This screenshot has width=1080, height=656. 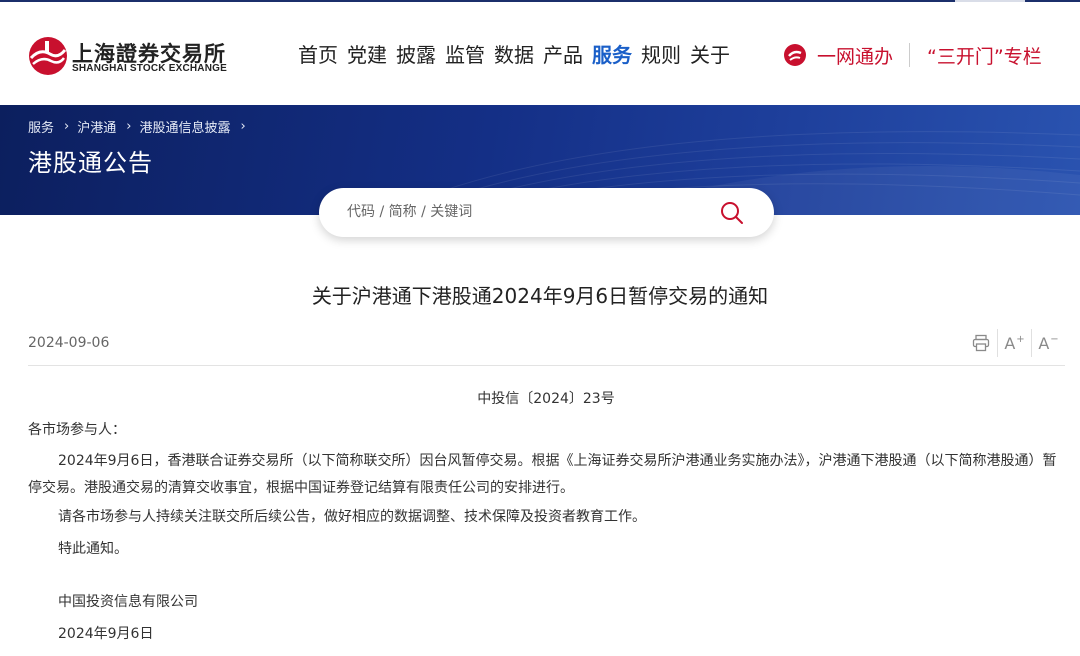 What do you see at coordinates (465, 55) in the screenshot?
I see `nav-item-regulation: 监管` at bounding box center [465, 55].